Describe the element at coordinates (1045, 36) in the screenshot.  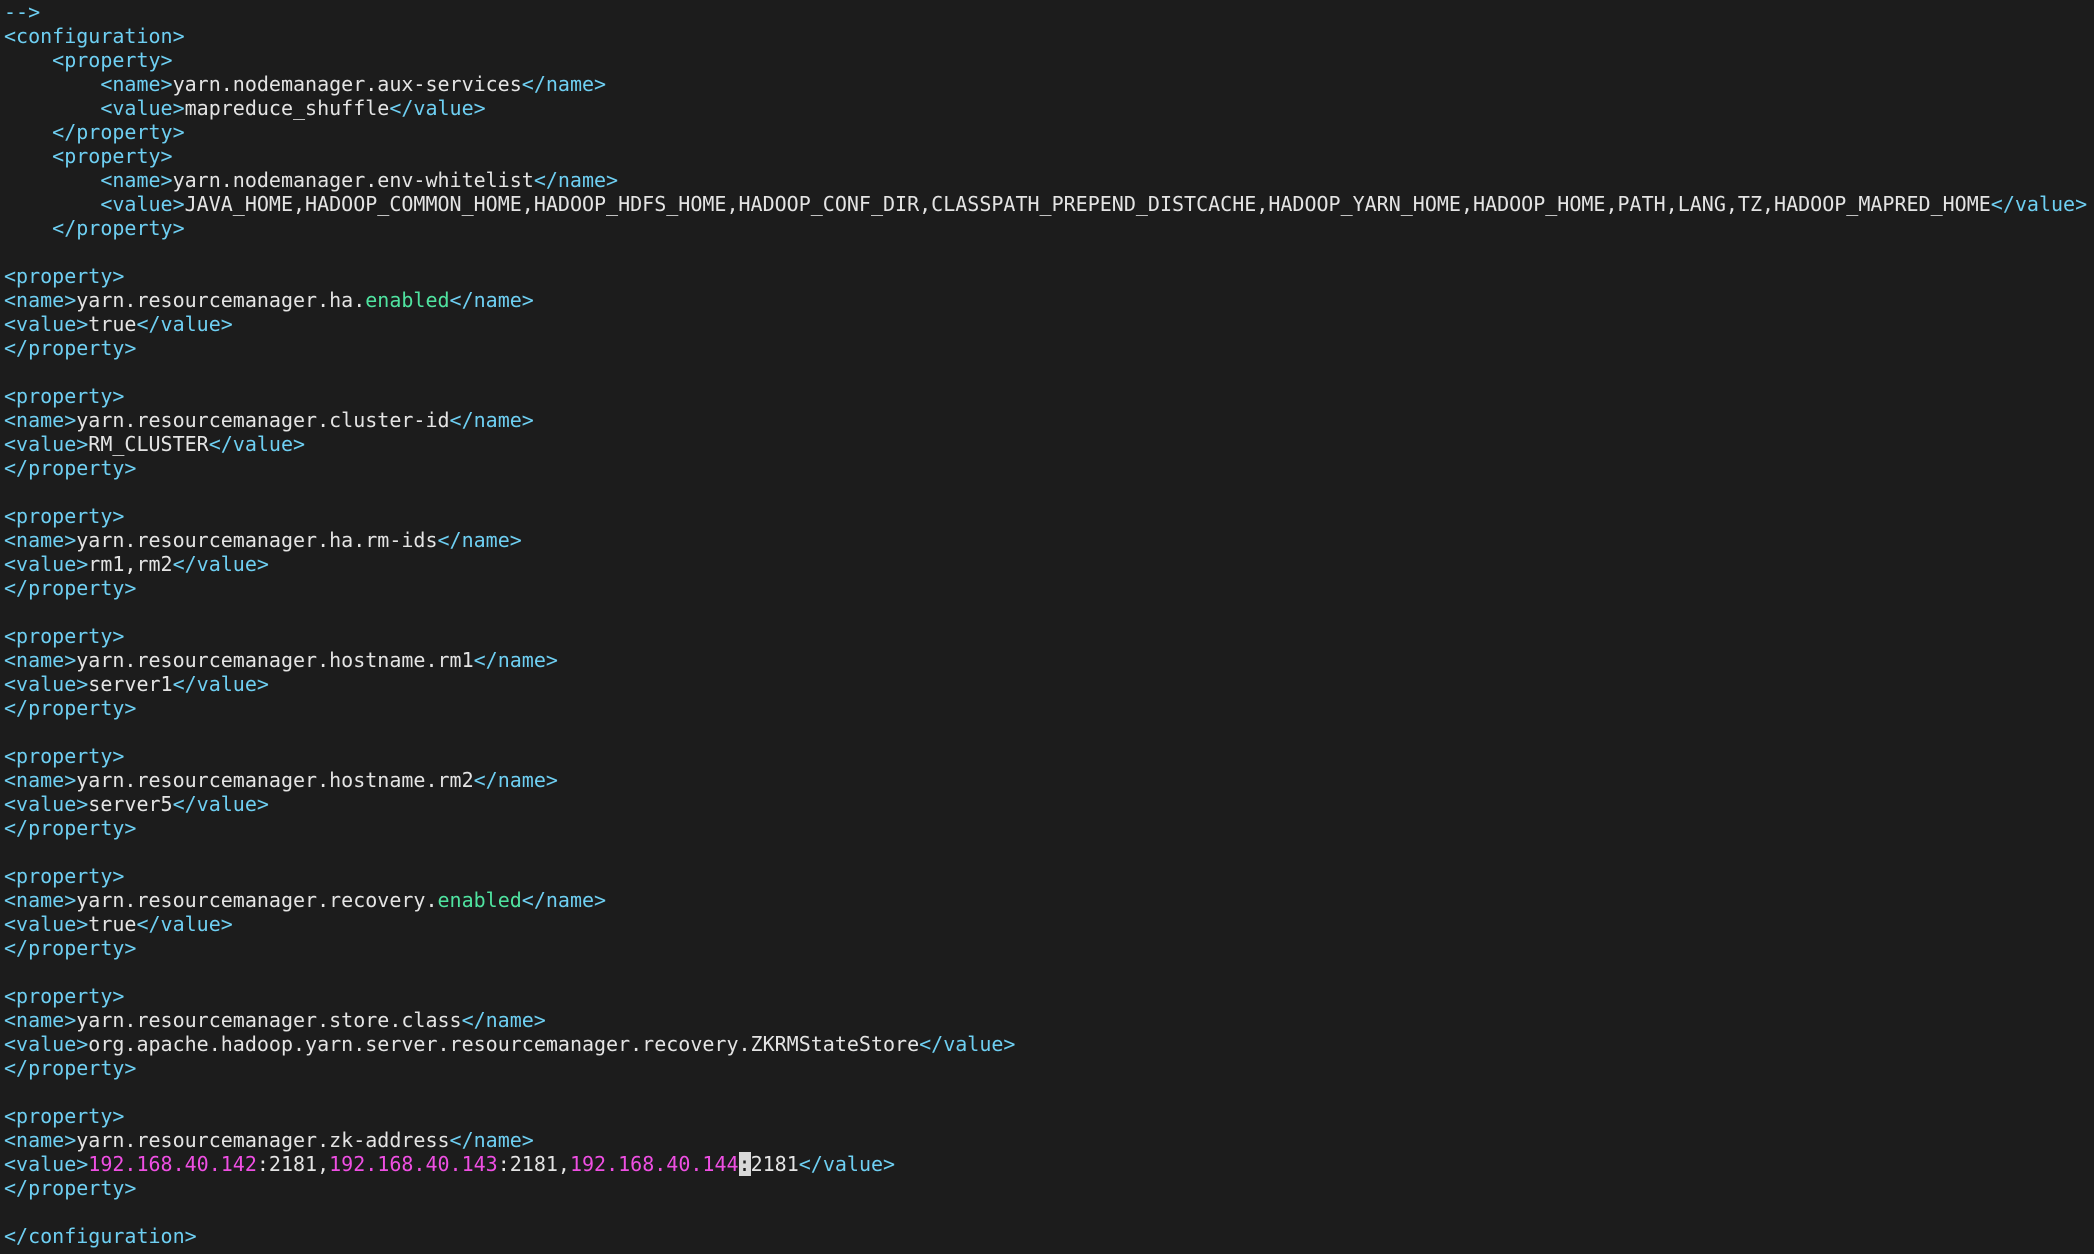
I see `code-line: <configuration>` at that location.